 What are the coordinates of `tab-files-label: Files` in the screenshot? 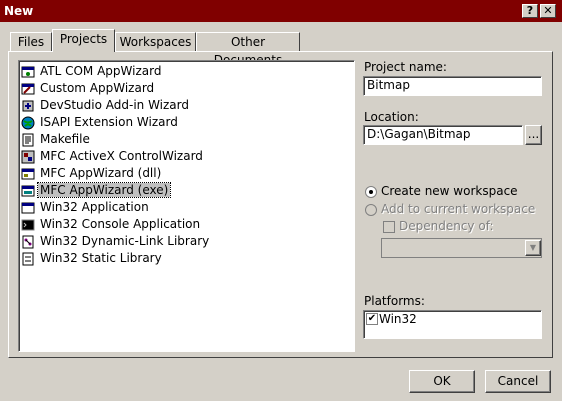 It's located at (31, 42).